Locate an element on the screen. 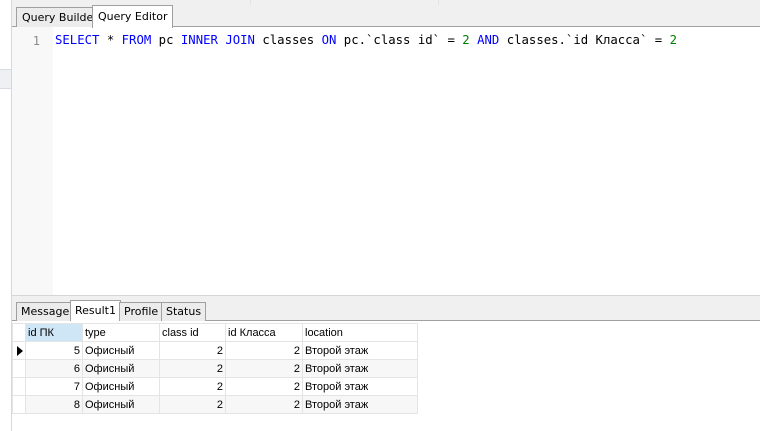 This screenshot has height=431, width=760. sql-token-keyword: ON is located at coordinates (329, 40).